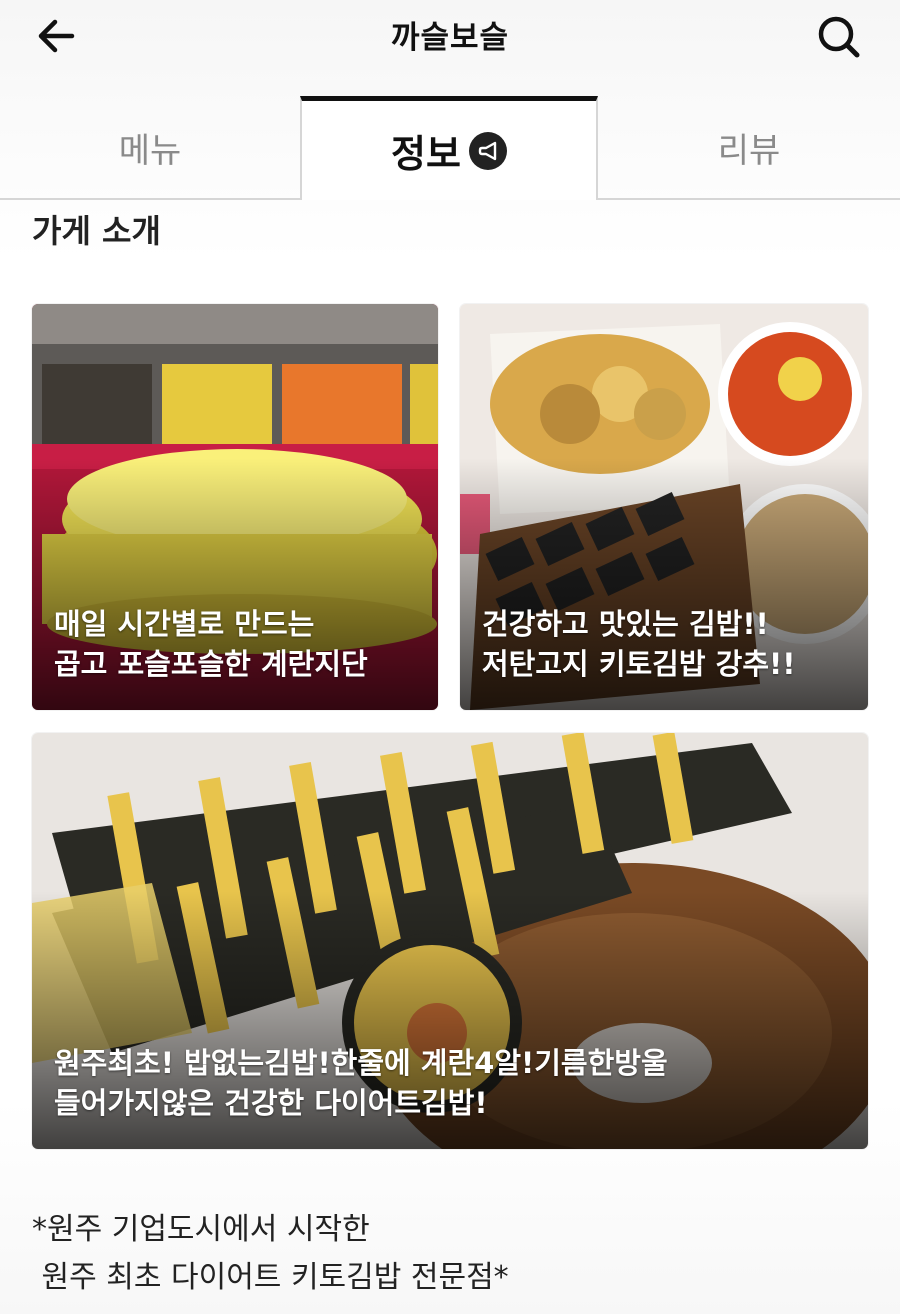  I want to click on tab-info: 정보, so click(449, 148).